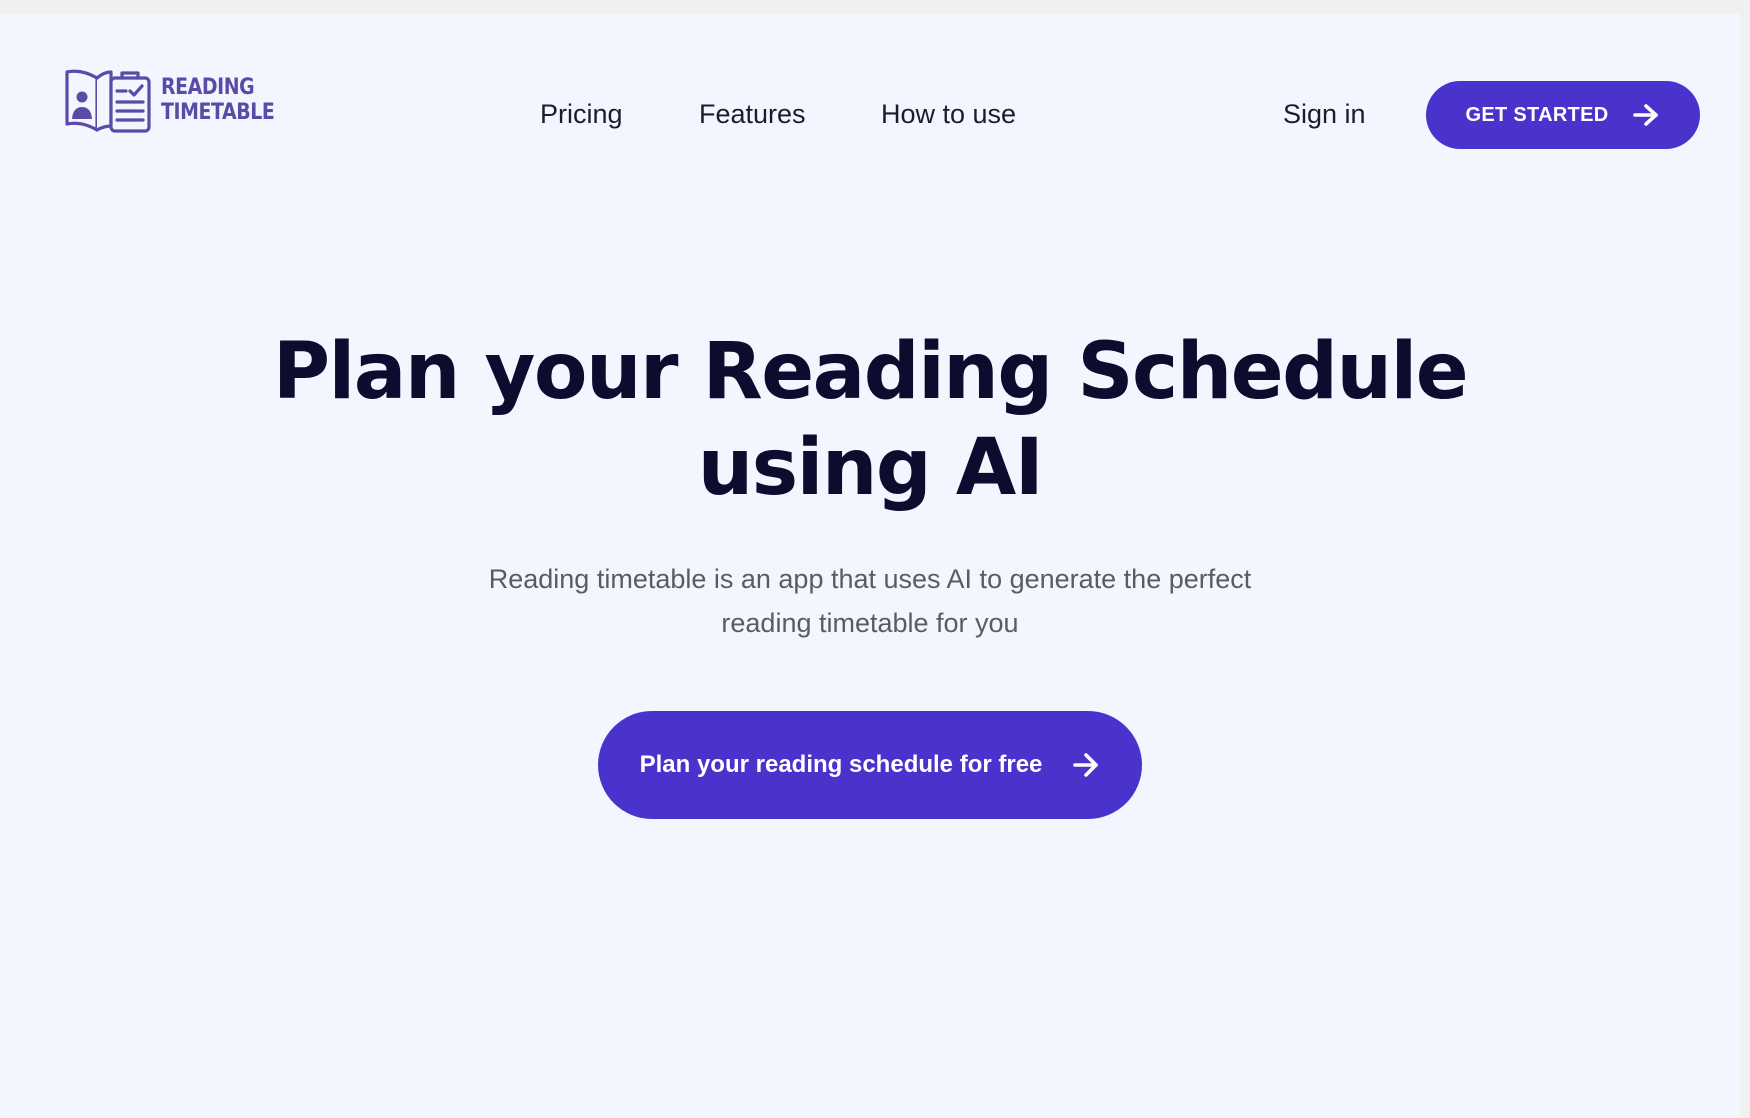 Image resolution: width=1750 pixels, height=1118 pixels. I want to click on hero-title-line-1: Plan your Reading Schedule, so click(870, 372).